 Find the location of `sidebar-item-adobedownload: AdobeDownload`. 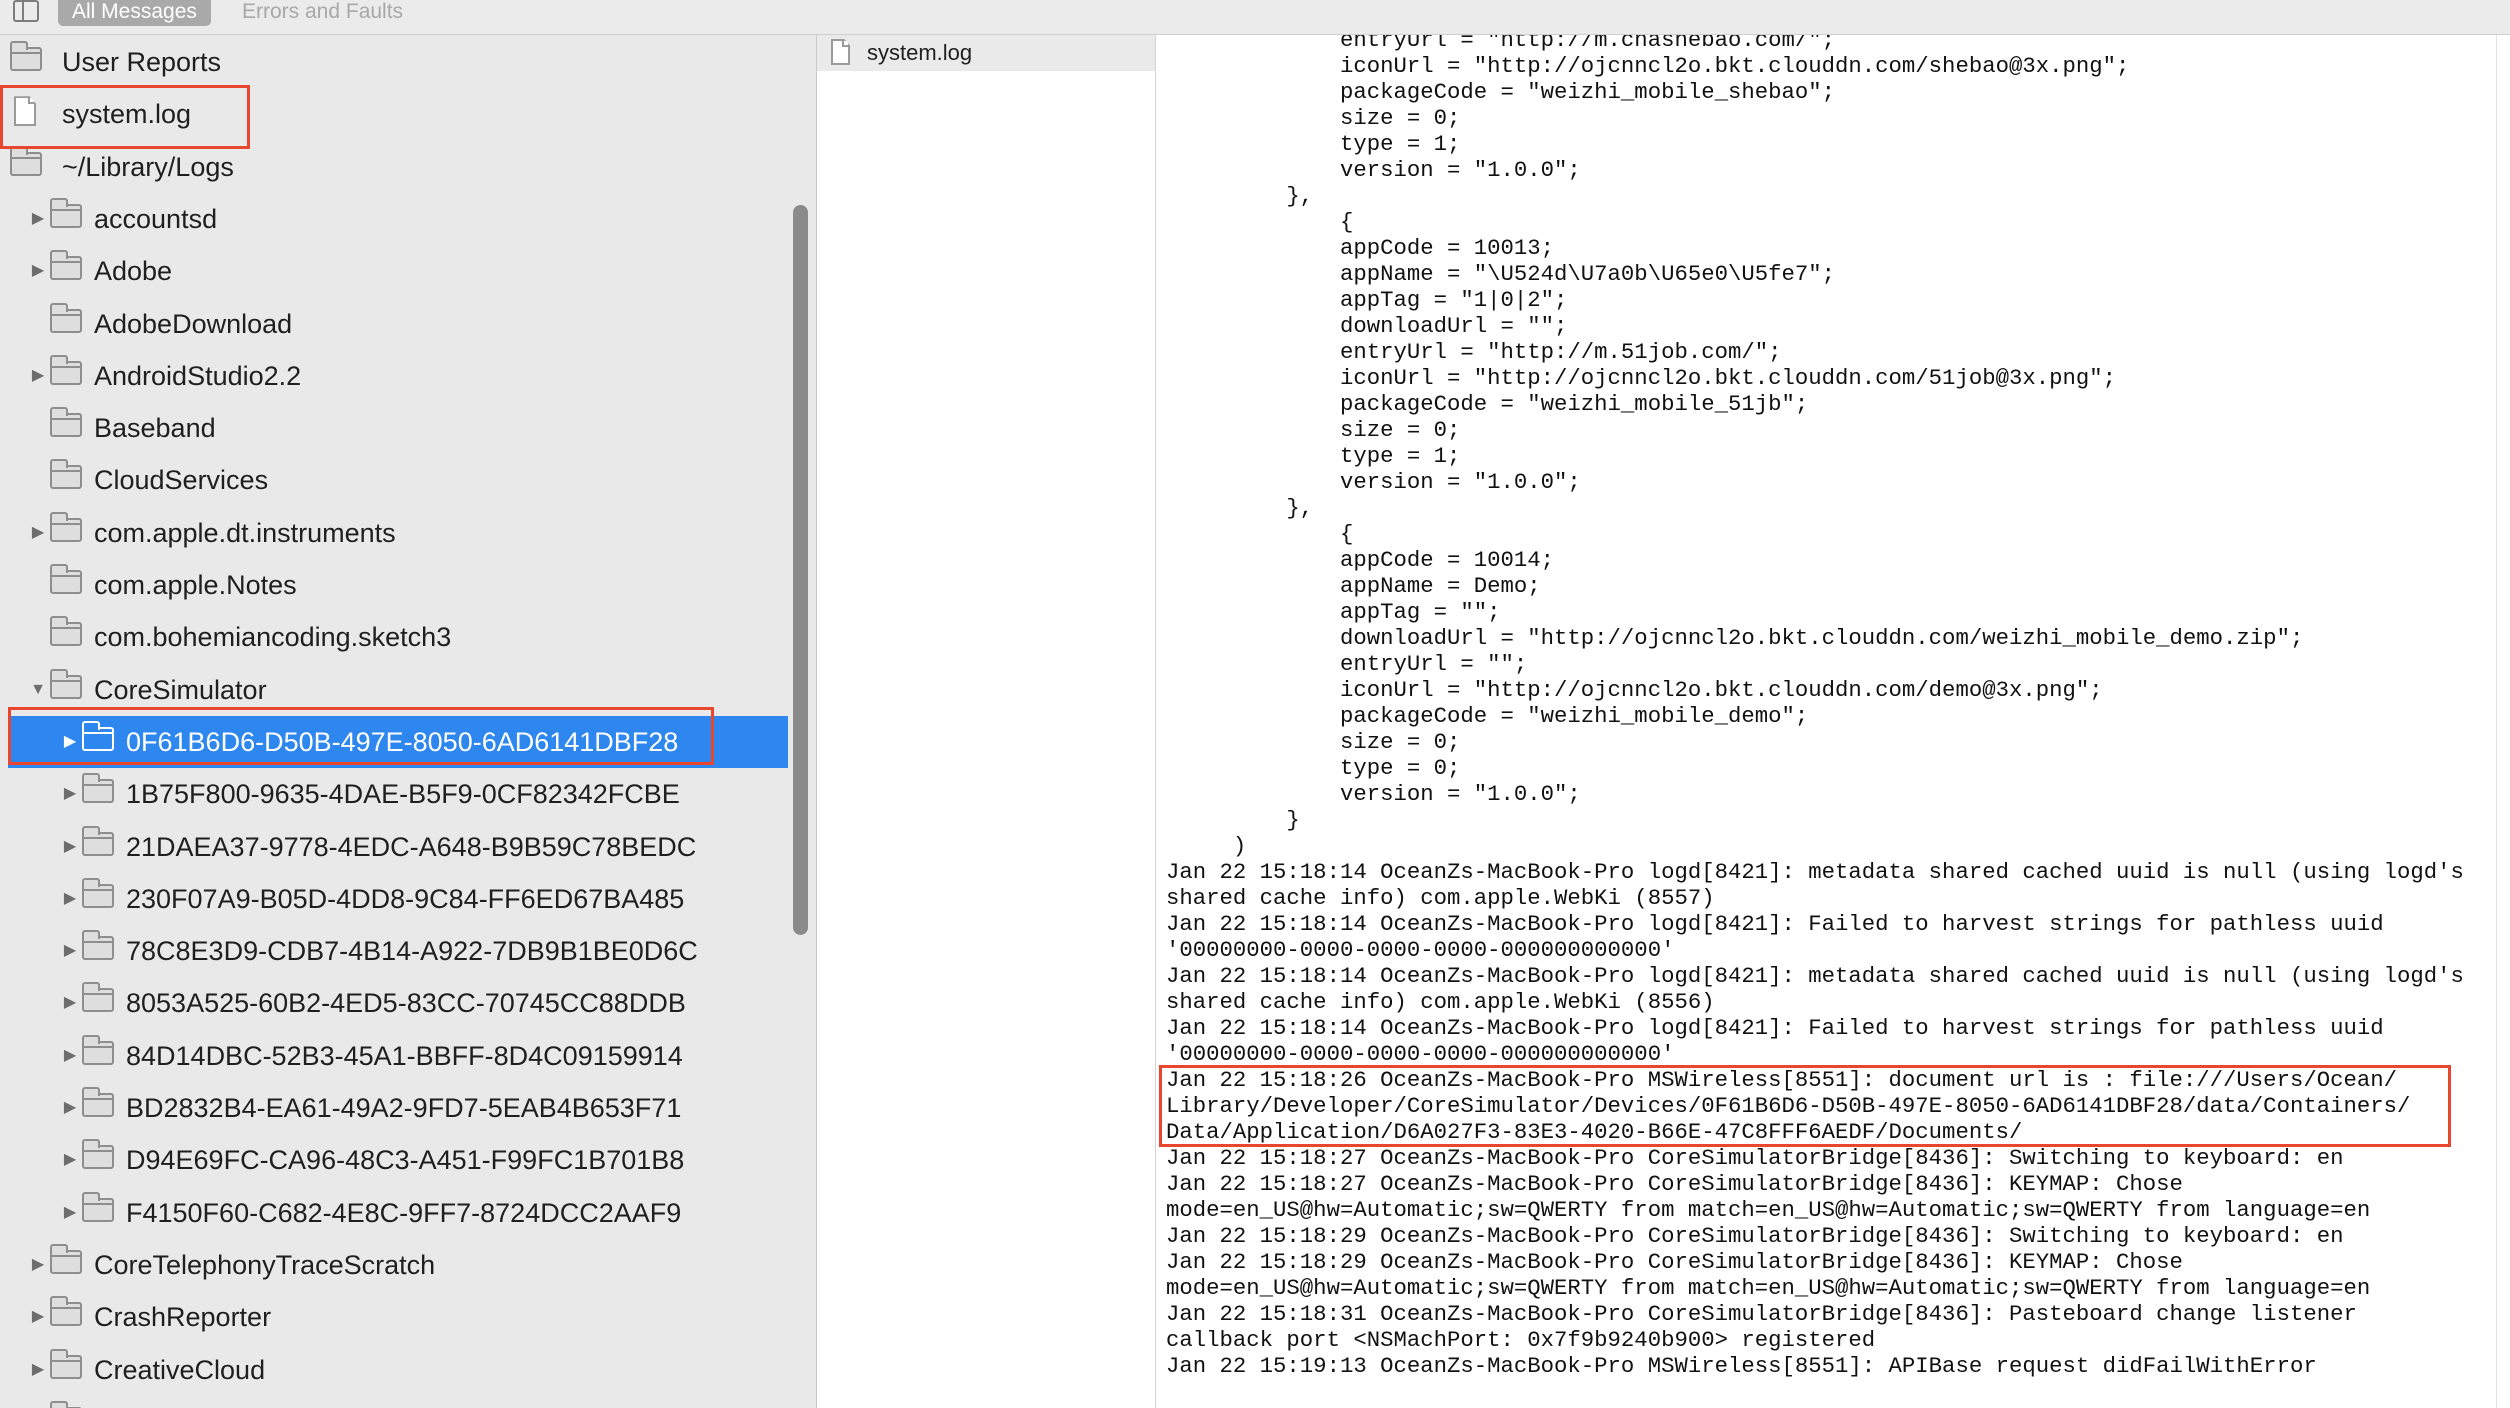

sidebar-item-adobedownload: AdobeDownload is located at coordinates (395, 324).